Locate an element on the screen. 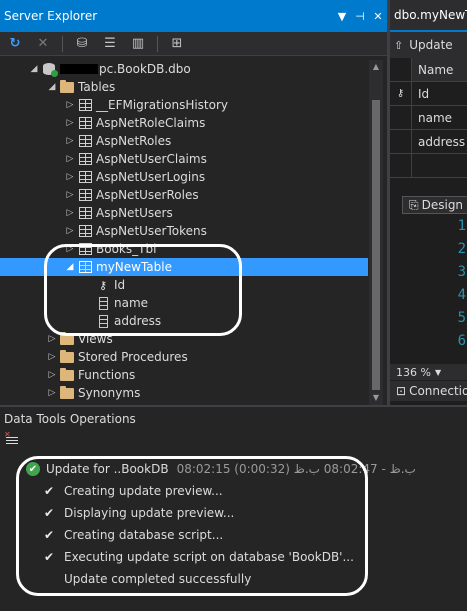 The width and height of the screenshot is (467, 611). tree-item-folder: ▷ Functions is located at coordinates (184, 375).